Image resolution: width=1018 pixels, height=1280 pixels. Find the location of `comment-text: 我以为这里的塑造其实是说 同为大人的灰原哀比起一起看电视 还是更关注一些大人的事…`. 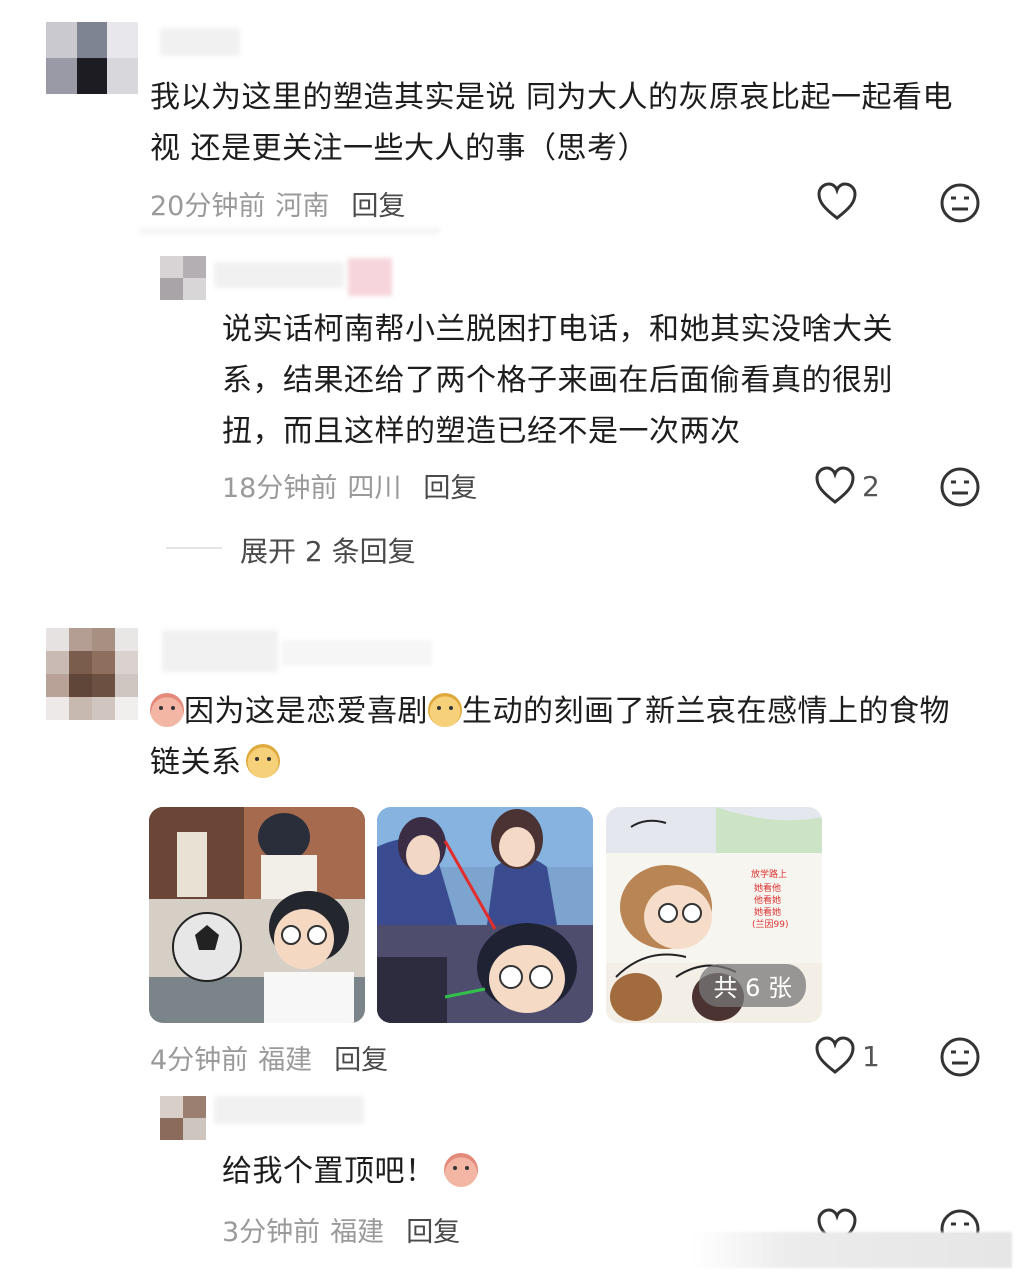

comment-text: 我以为这里的塑造其实是说 同为大人的灰原哀比起一起看电视 还是更关注一些大人的事… is located at coordinates (552, 123).